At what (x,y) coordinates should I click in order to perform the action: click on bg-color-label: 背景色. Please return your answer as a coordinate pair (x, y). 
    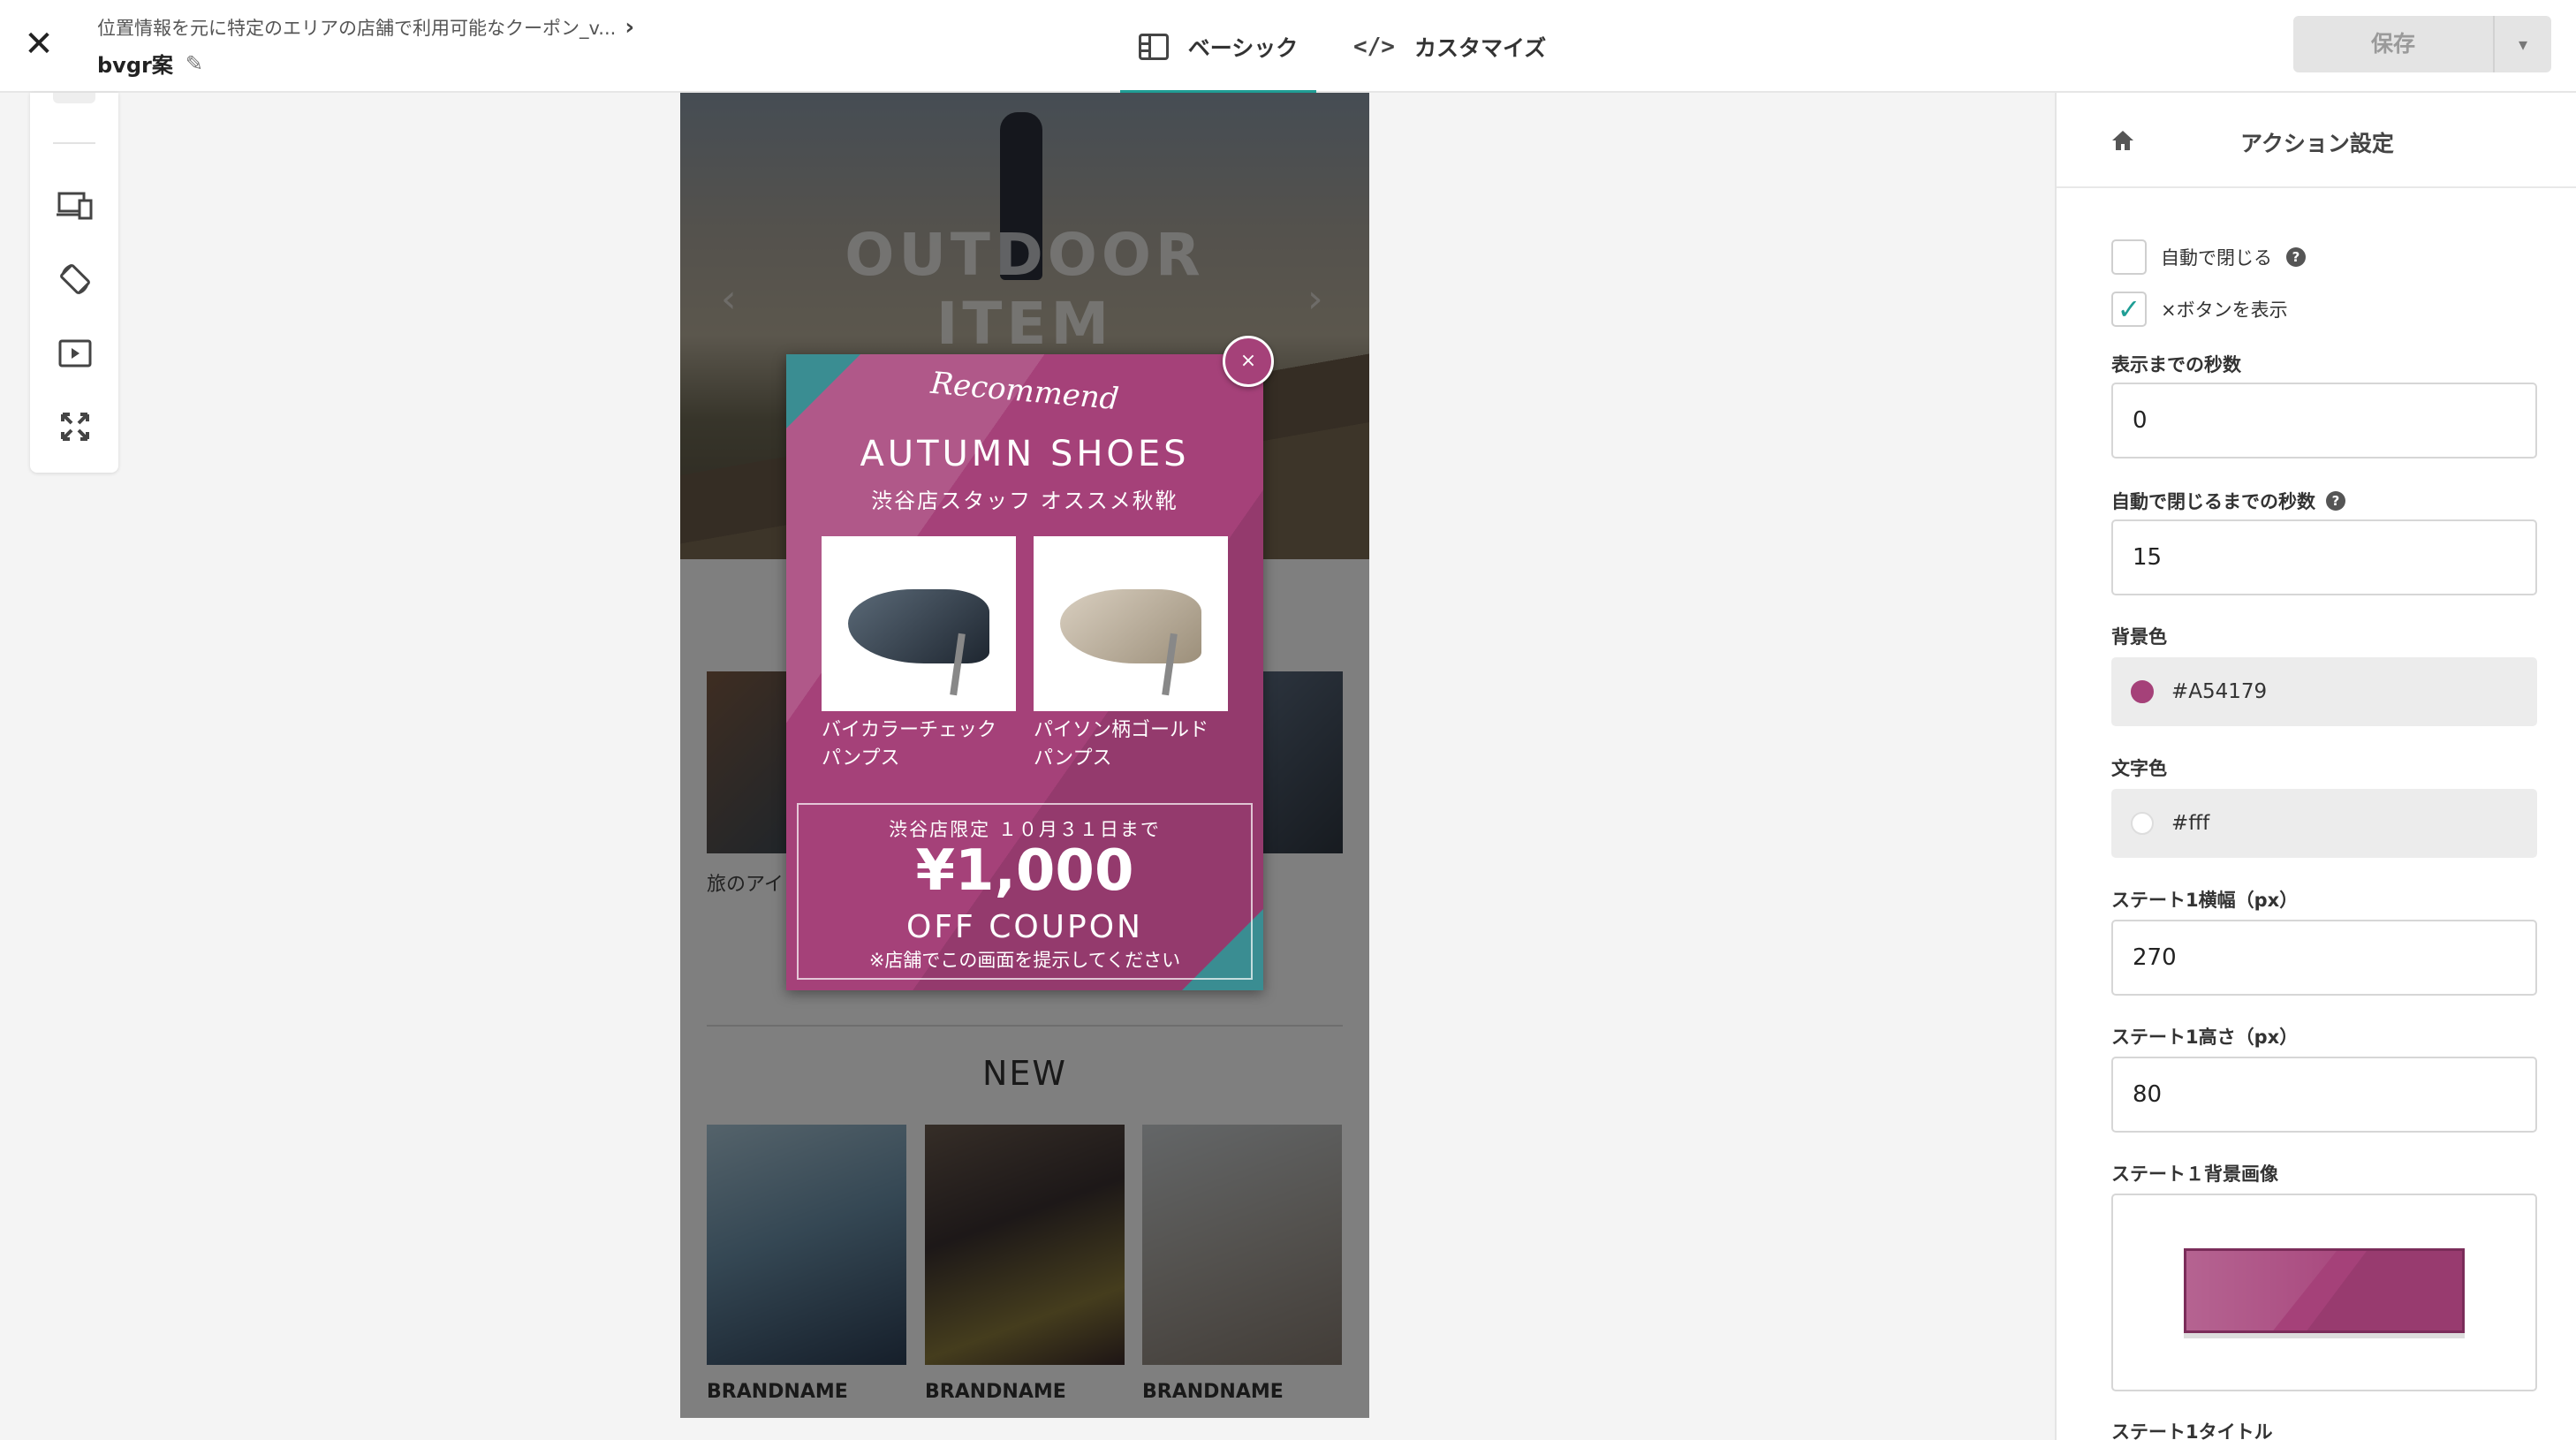
    Looking at the image, I should click on (2139, 636).